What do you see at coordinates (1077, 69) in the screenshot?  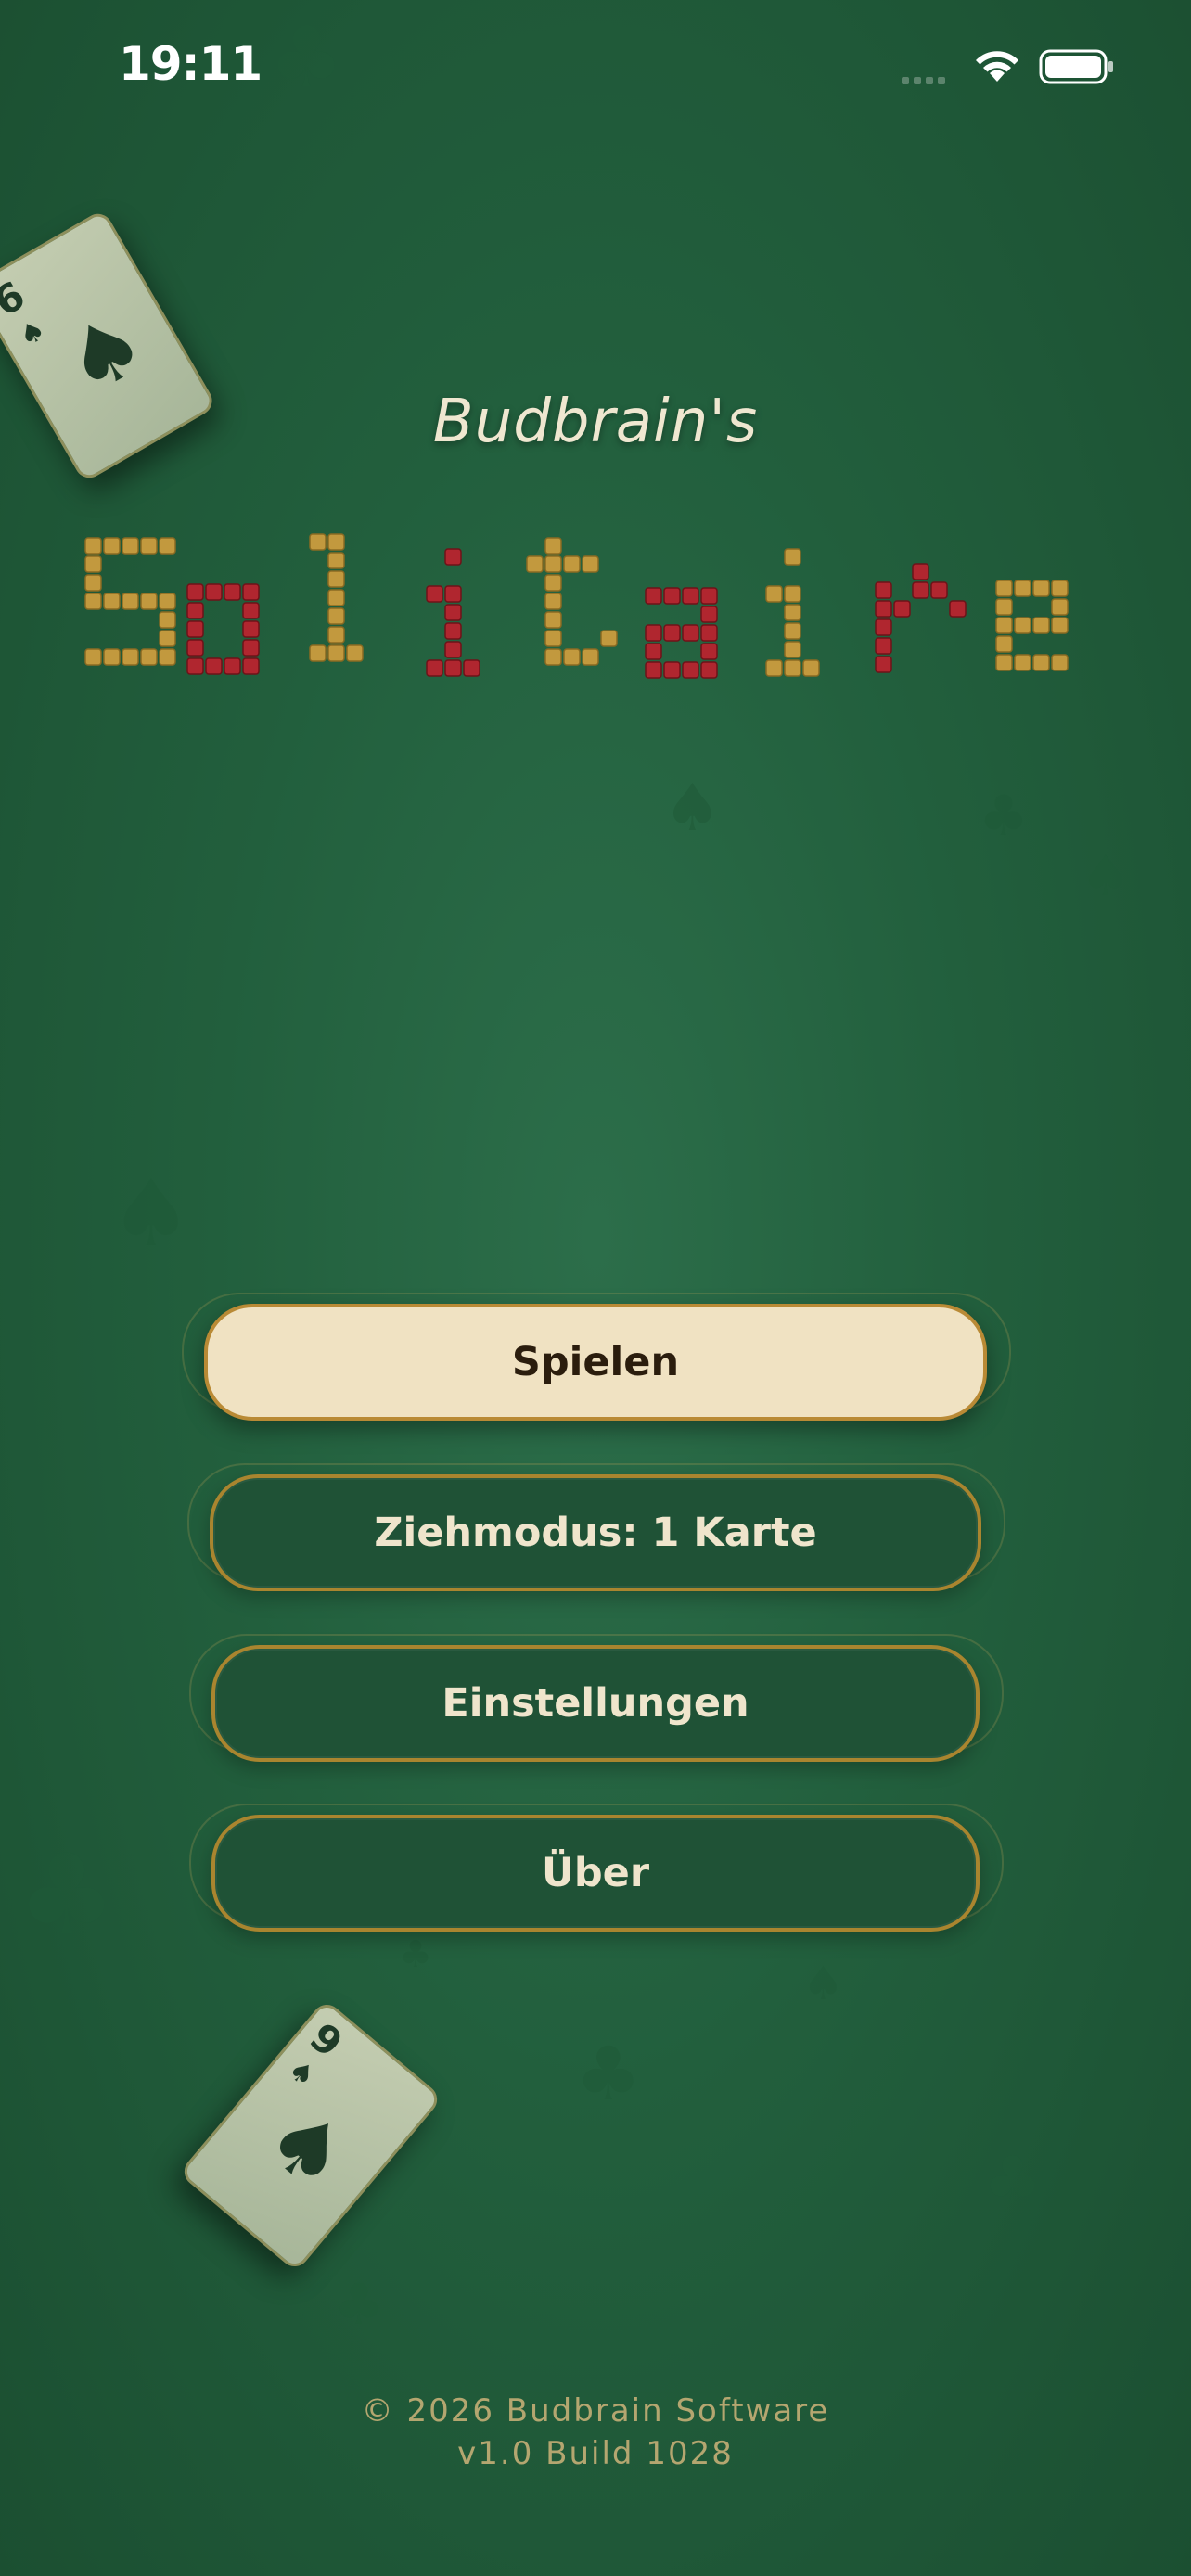 I see `battery-icon` at bounding box center [1077, 69].